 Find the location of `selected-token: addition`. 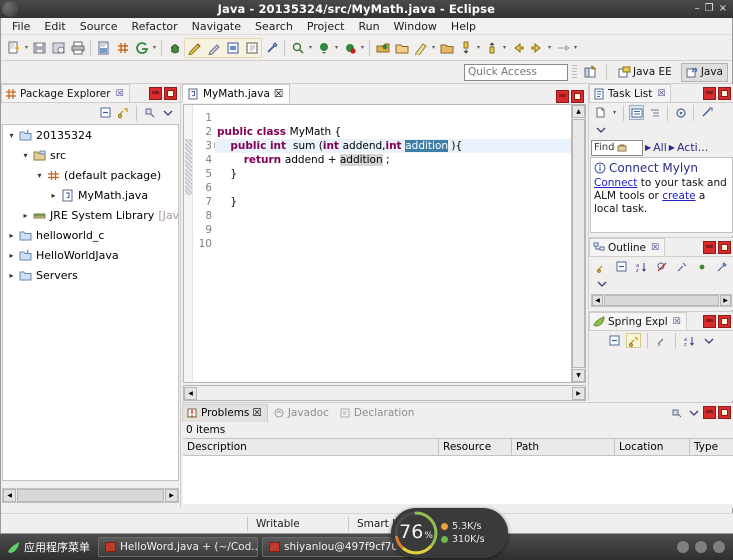

selected-token: addition is located at coordinates (427, 146).